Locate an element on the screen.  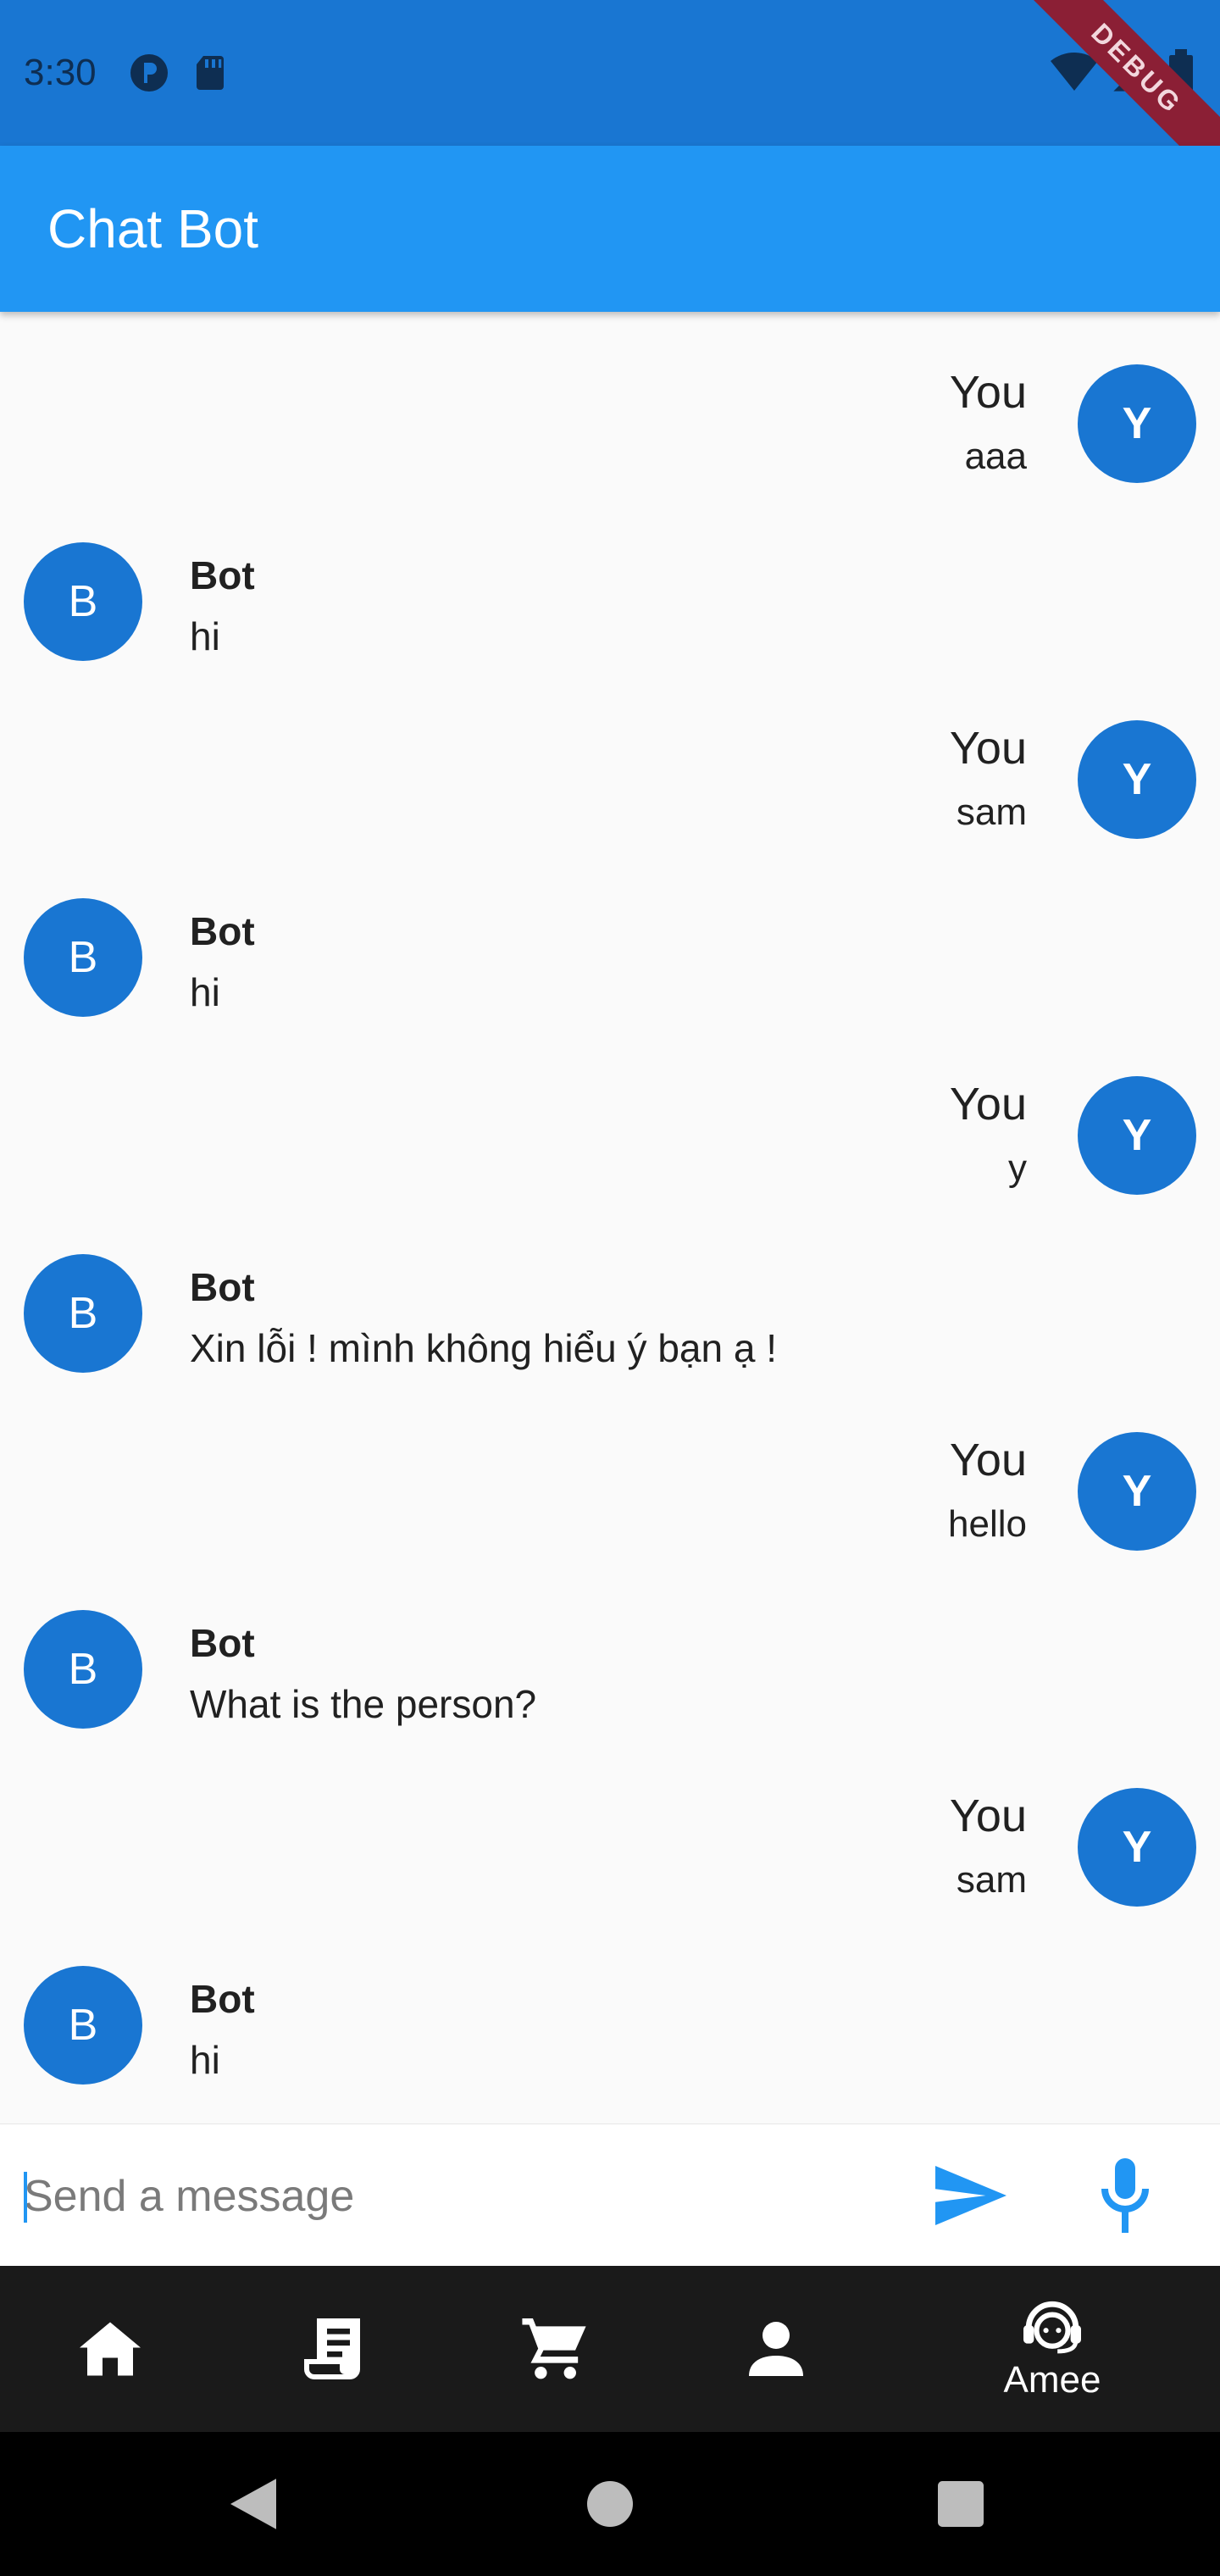
system-navigation-bar is located at coordinates (610, 2504).